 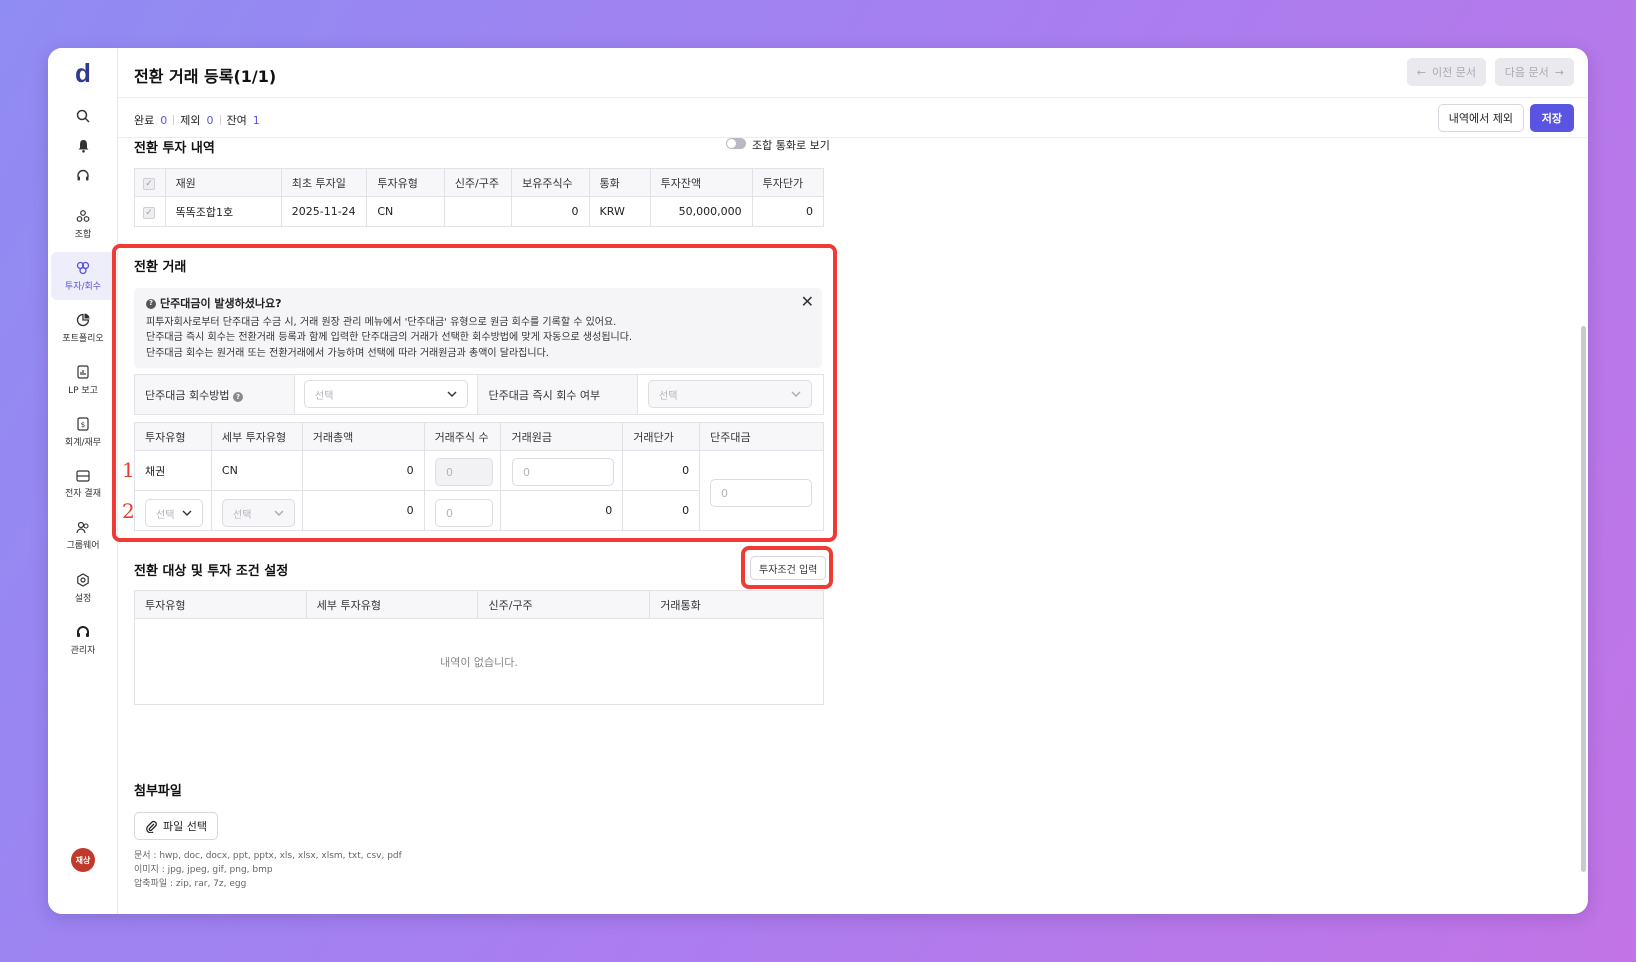 What do you see at coordinates (701, 211) in the screenshot?
I see `table-cell: 50,000,000` at bounding box center [701, 211].